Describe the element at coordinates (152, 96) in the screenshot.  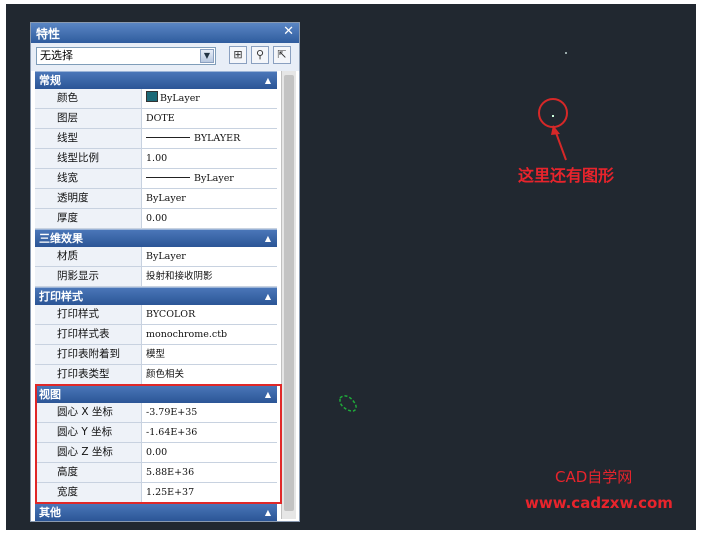
I see `color-swatch-icon` at that location.